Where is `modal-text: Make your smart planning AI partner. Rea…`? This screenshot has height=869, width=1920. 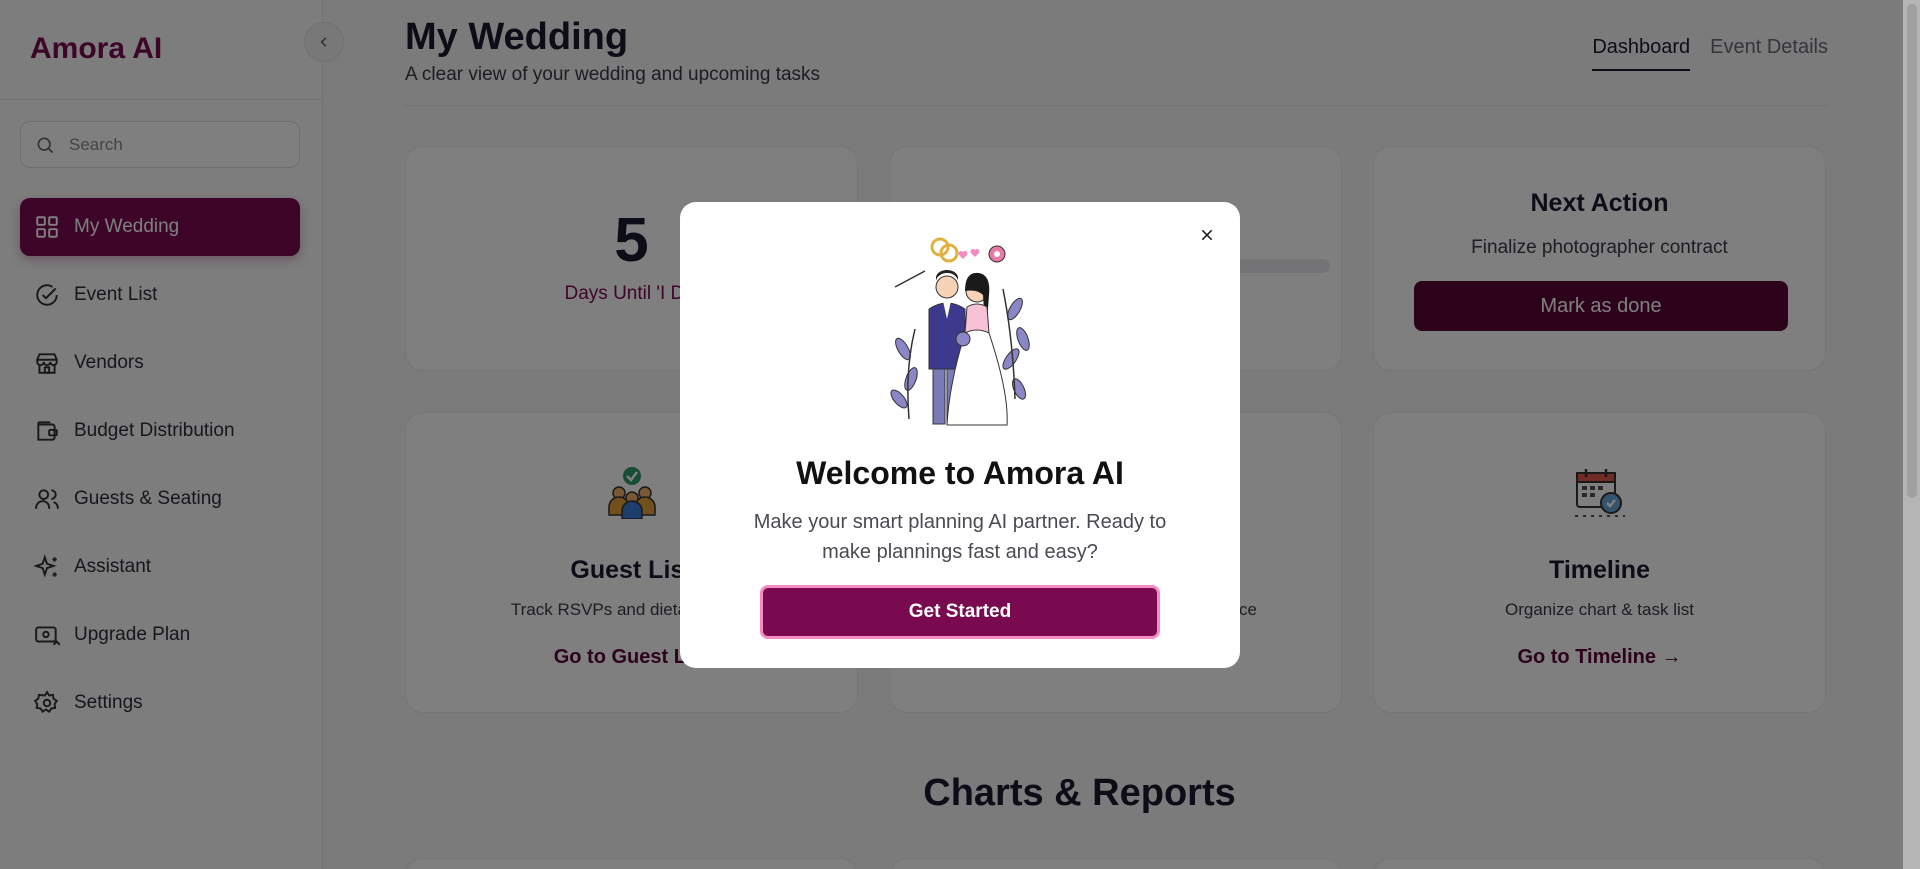 modal-text: Make your smart planning AI partner. Rea… is located at coordinates (960, 537).